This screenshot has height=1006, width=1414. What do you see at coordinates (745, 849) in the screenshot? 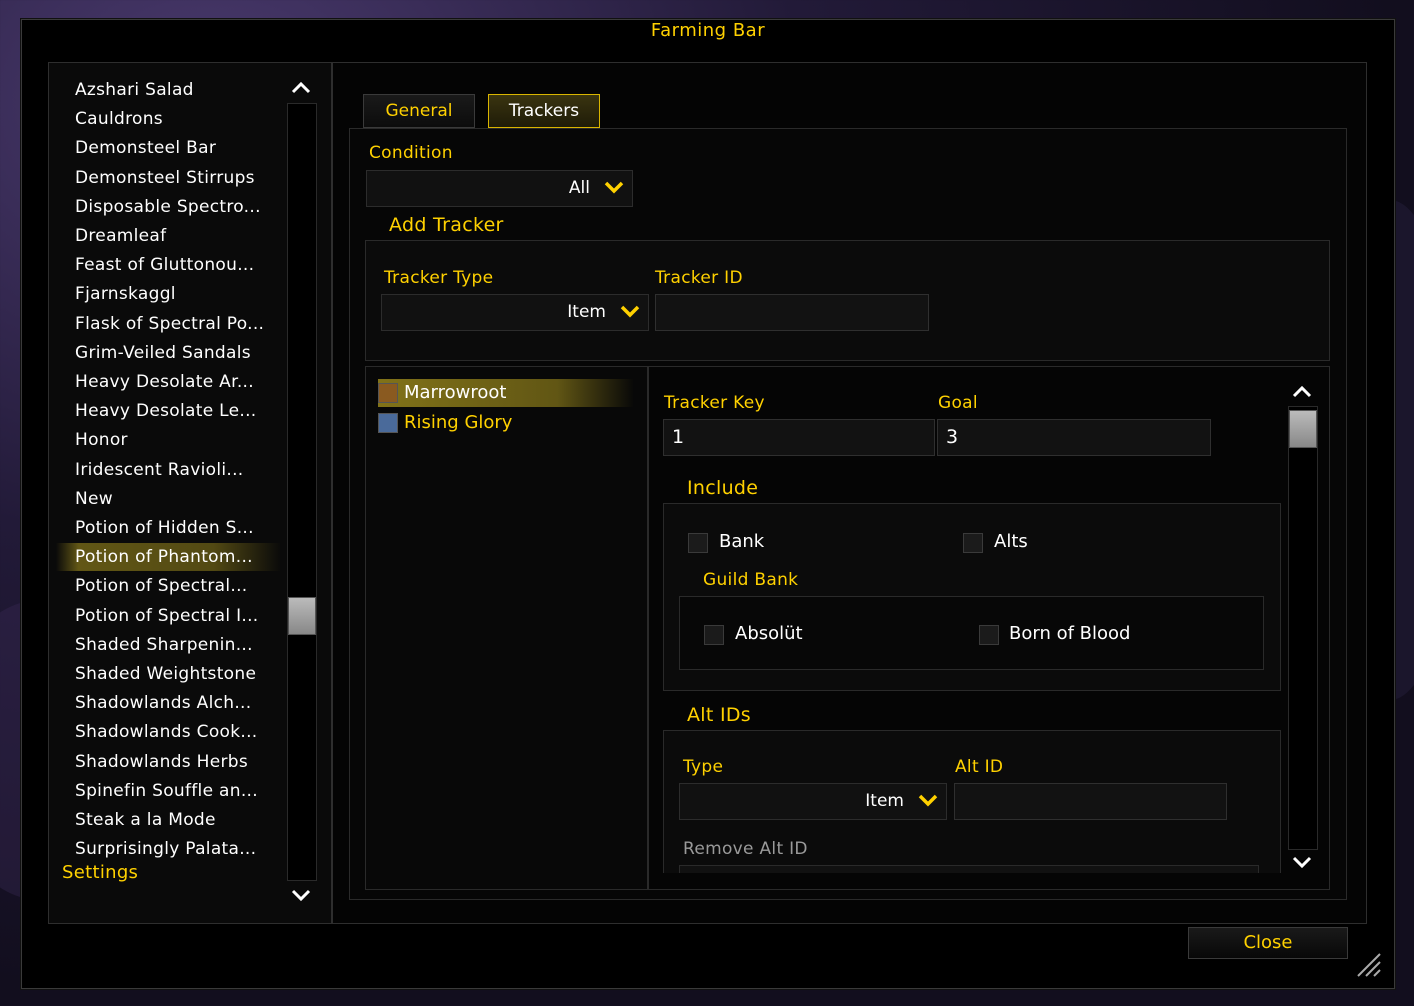
I see `remove-alt-id-label: Remove Alt ID` at bounding box center [745, 849].